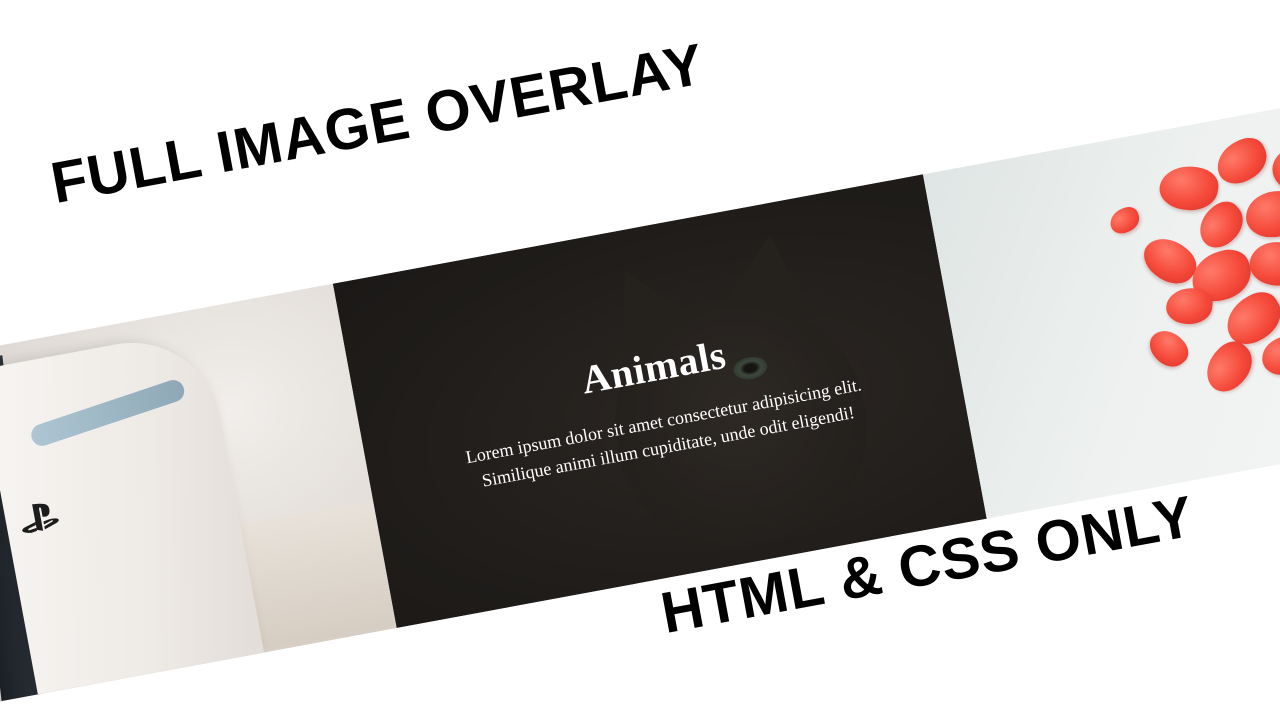  Describe the element at coordinates (377, 124) in the screenshot. I see `headline-full-image-overlay: FULL IMAGE OVERLAY` at that location.